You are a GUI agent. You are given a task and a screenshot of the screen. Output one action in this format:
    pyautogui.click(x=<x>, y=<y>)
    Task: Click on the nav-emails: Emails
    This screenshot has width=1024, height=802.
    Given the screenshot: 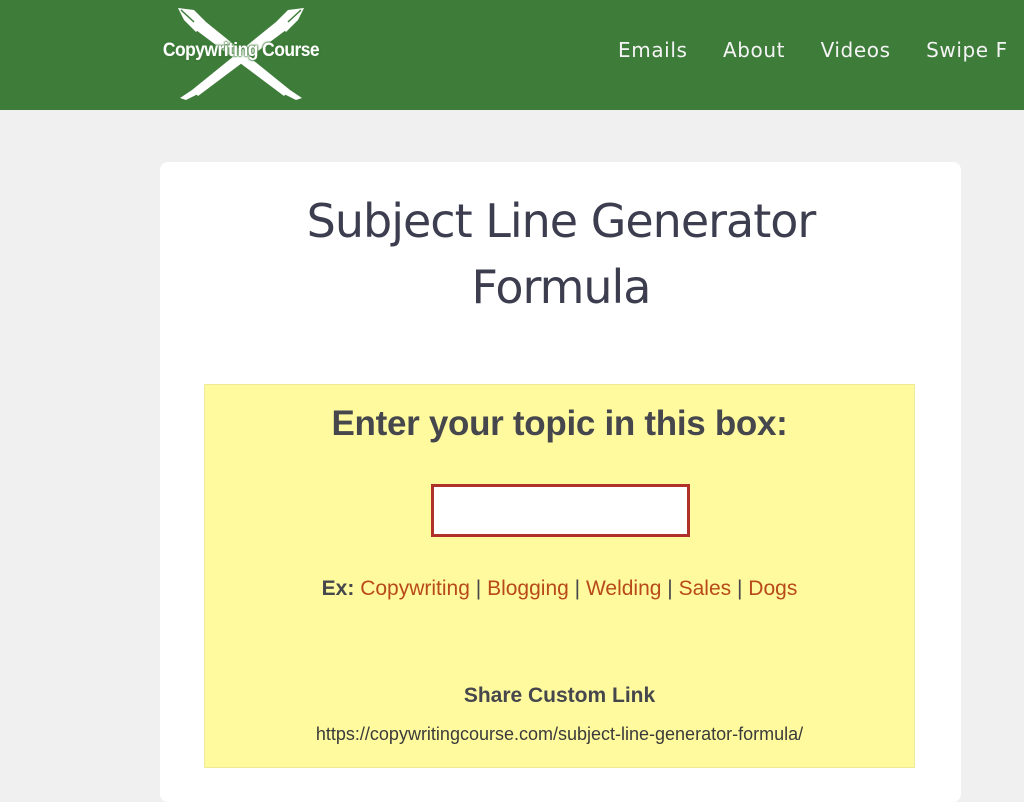 What is the action you would take?
    pyautogui.click(x=653, y=50)
    